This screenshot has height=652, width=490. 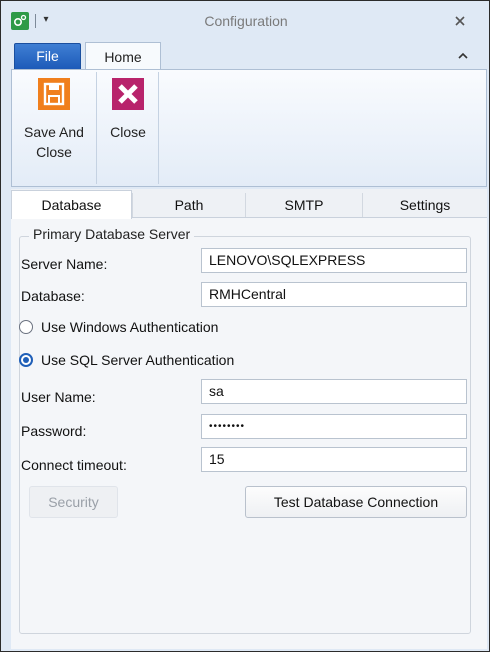 I want to click on window-title: Configuration, so click(x=246, y=21).